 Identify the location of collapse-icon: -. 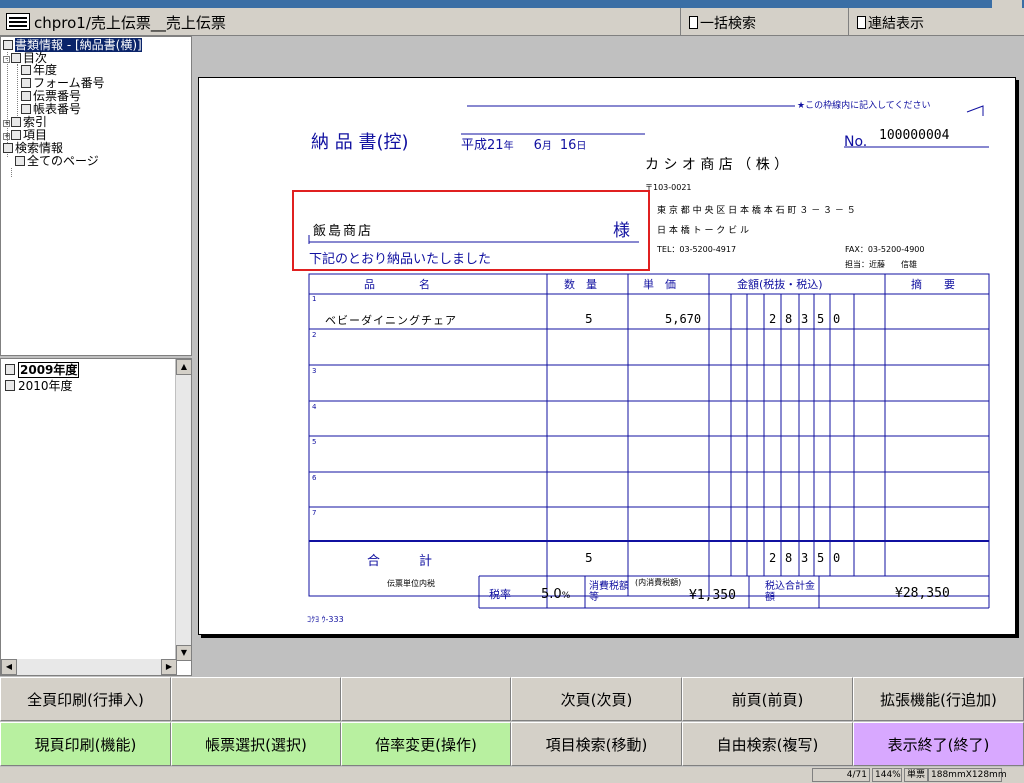
(6, 59).